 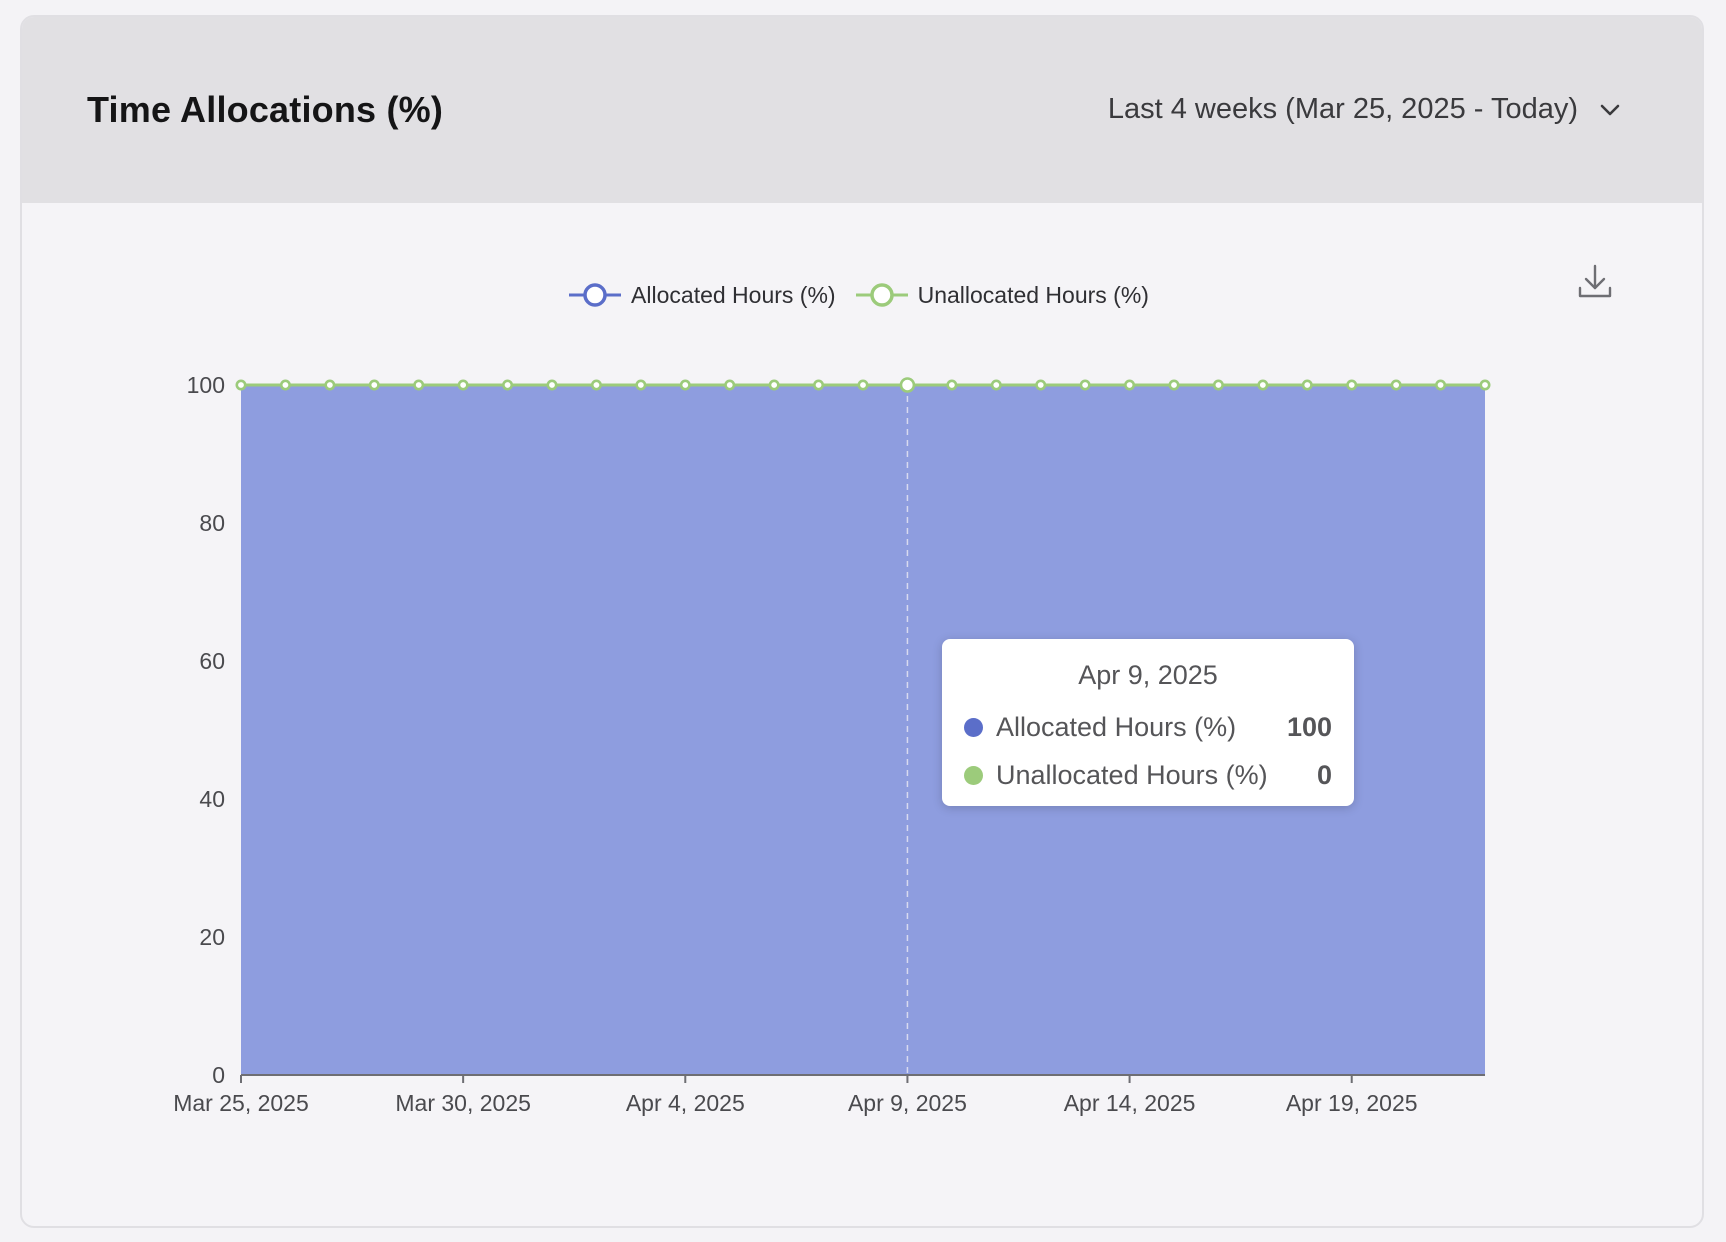 What do you see at coordinates (1342, 109) in the screenshot?
I see `date-range-label: Last 4 weeks (Mar 25, 2025 - Today)` at bounding box center [1342, 109].